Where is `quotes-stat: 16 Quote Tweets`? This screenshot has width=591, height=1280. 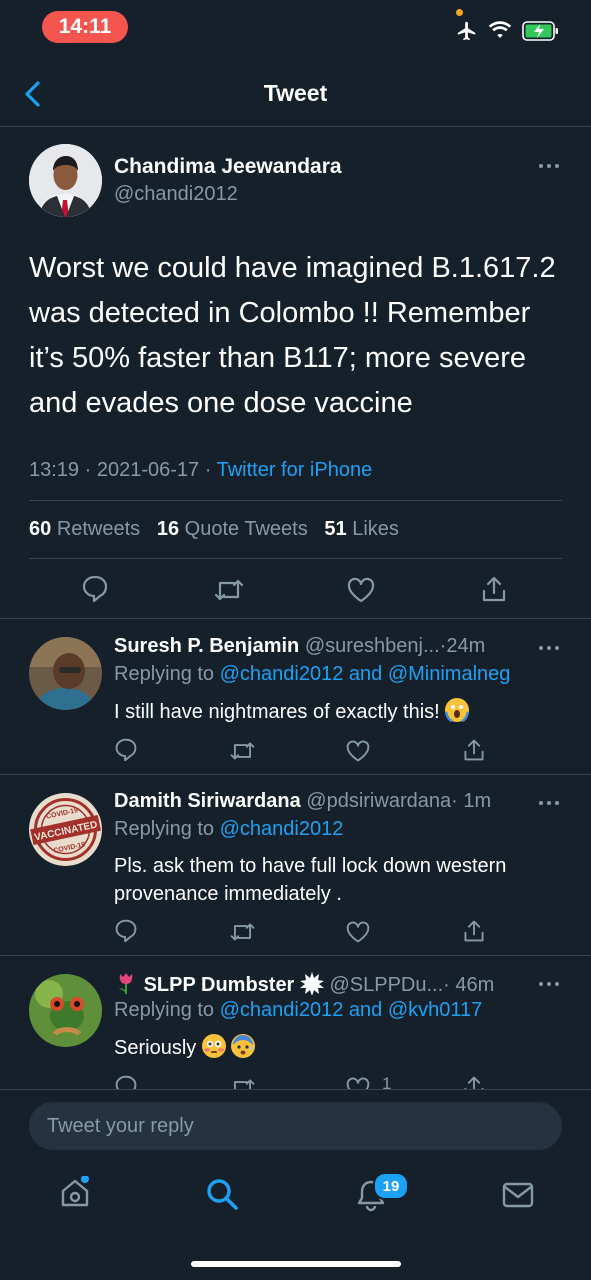 quotes-stat: 16 Quote Tweets is located at coordinates (232, 529).